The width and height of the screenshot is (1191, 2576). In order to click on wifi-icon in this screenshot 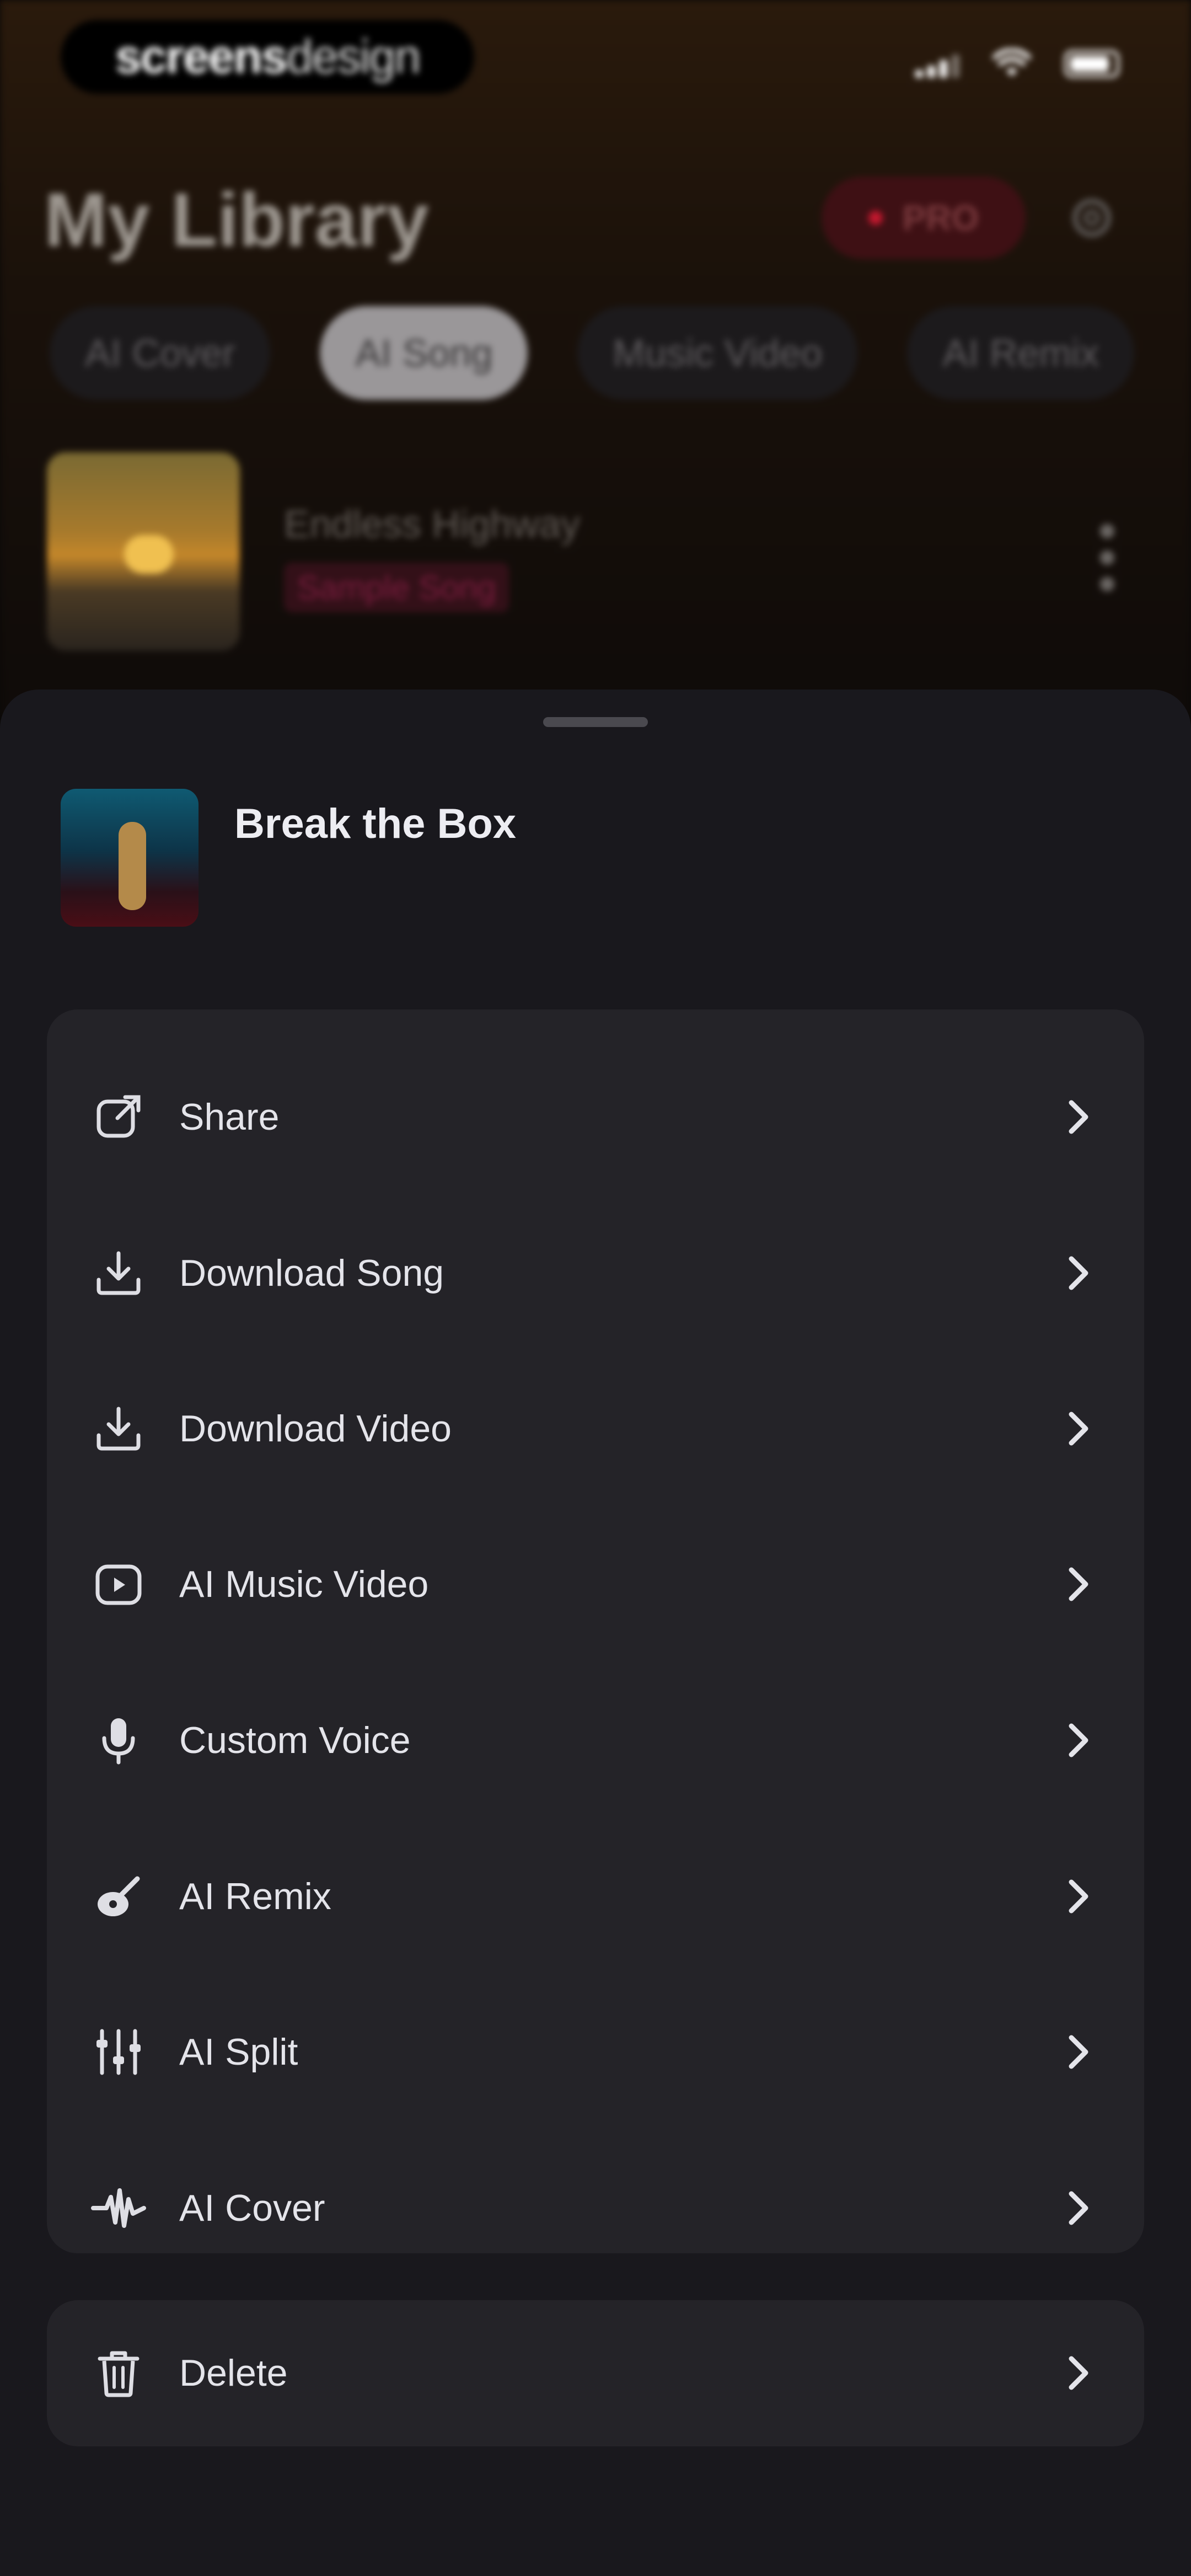, I will do `click(1012, 62)`.